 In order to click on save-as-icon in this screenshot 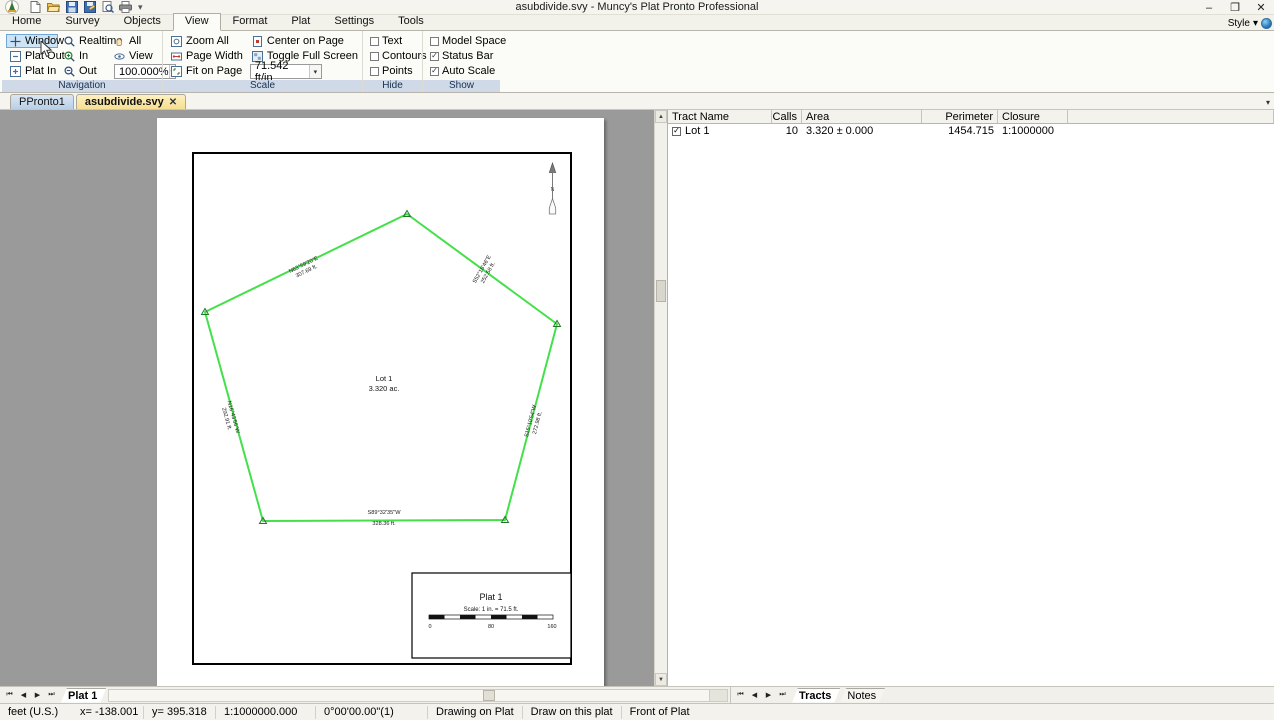, I will do `click(89, 7)`.